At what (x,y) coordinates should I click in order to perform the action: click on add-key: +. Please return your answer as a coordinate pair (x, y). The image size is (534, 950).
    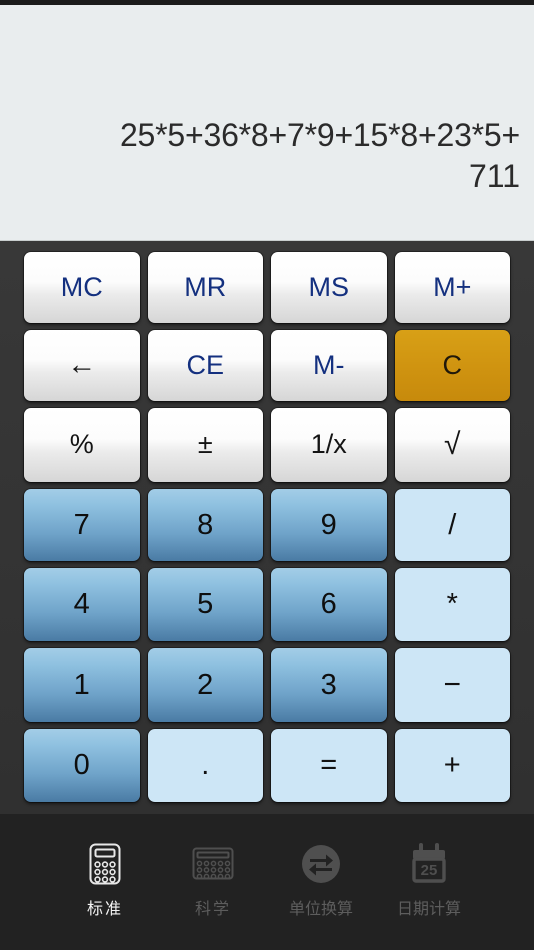
    Looking at the image, I should click on (452, 766).